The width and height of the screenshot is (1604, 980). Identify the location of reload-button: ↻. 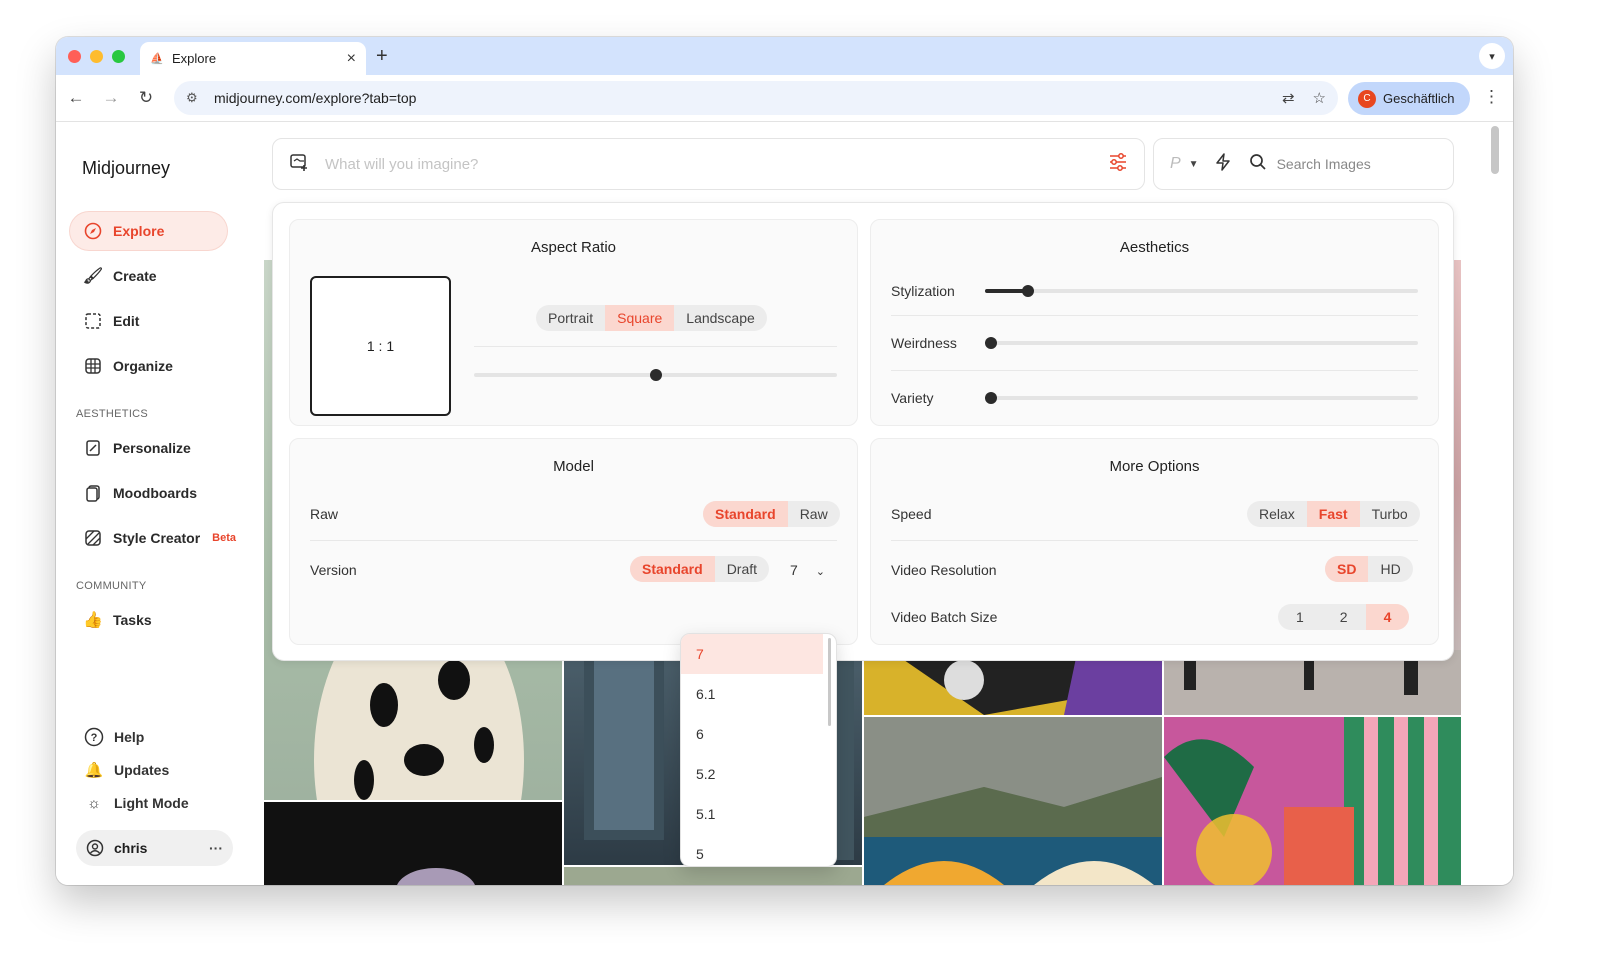
(146, 98).